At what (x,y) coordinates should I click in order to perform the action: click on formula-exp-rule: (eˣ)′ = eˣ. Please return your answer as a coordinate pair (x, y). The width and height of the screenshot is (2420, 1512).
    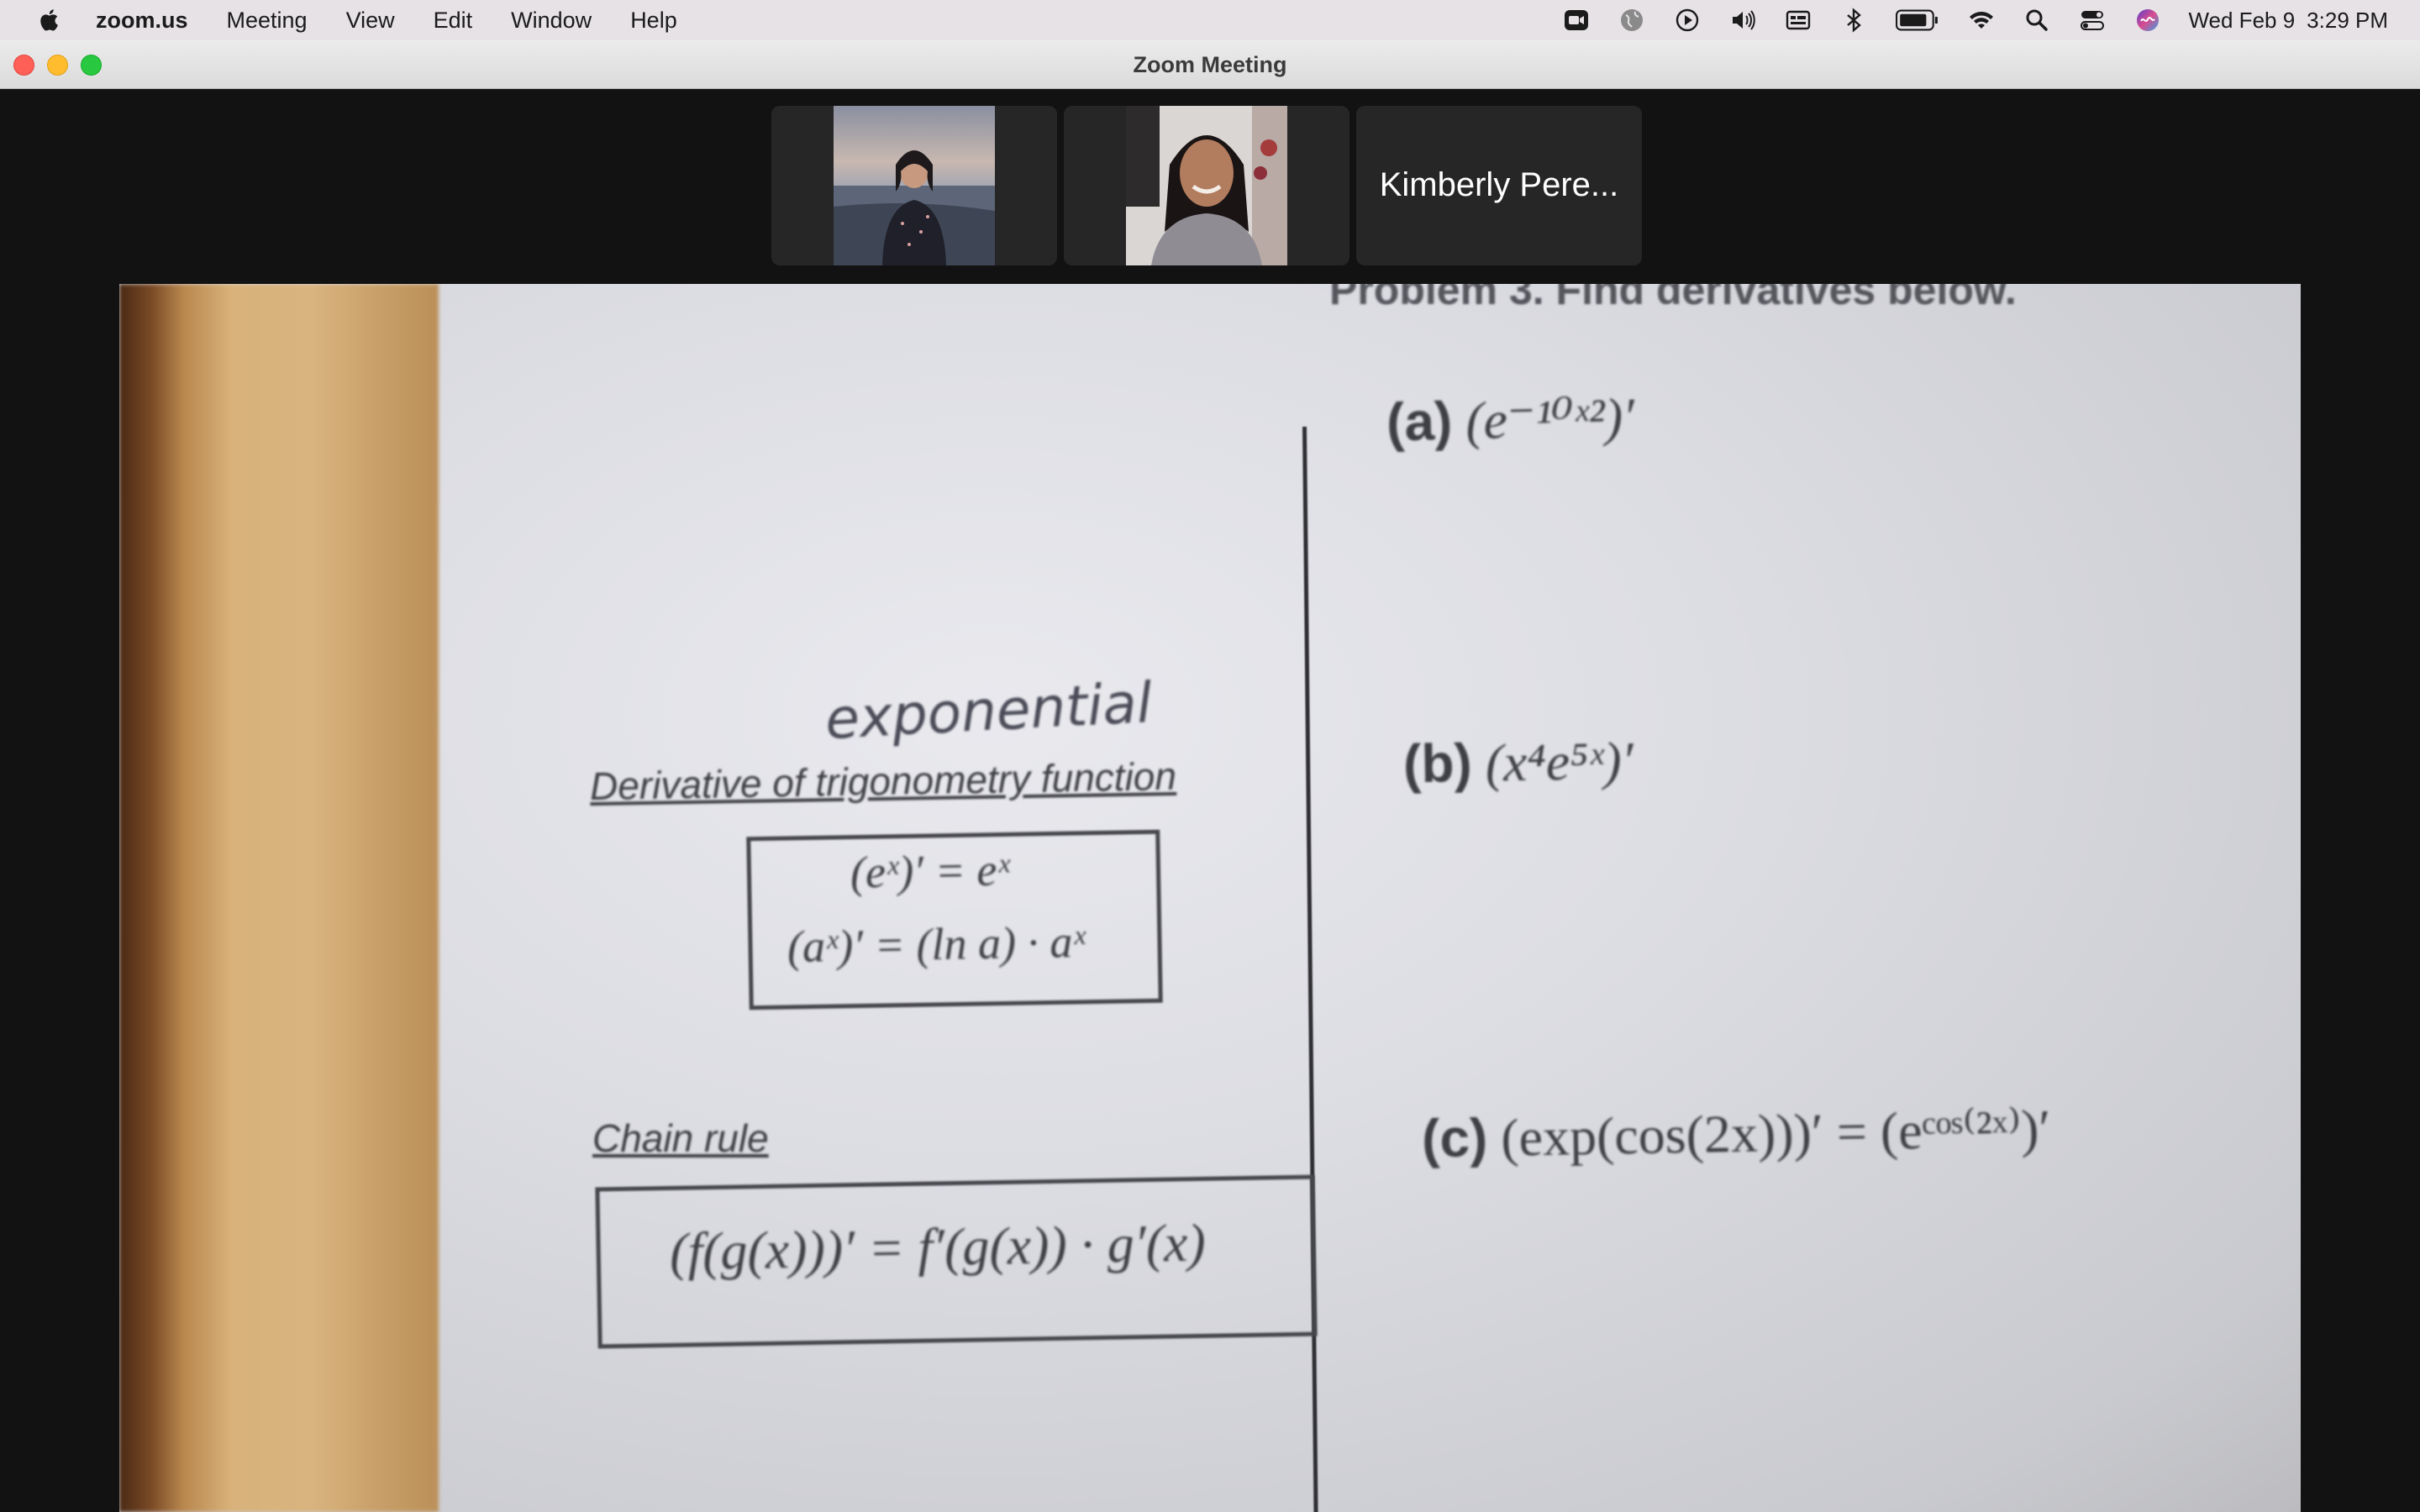
    Looking at the image, I should click on (931, 871).